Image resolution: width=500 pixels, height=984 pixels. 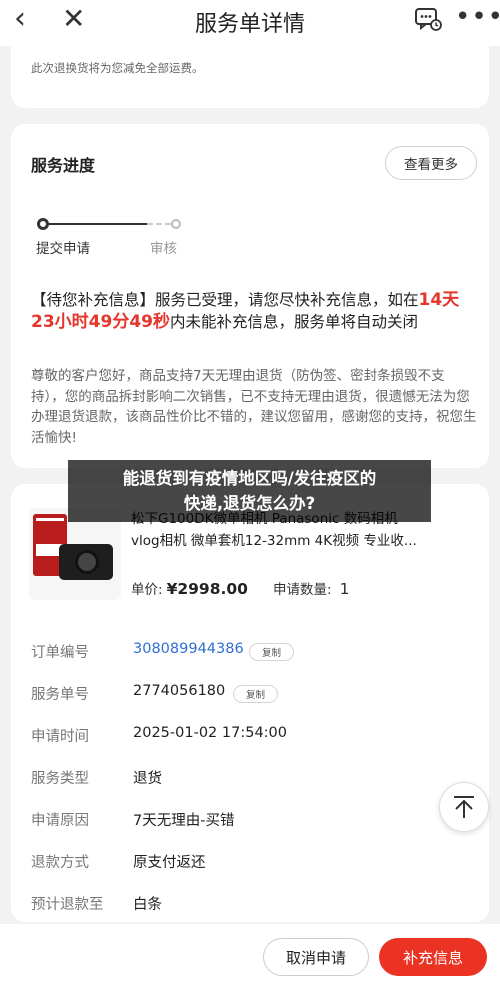 What do you see at coordinates (249, 491) in the screenshot?
I see `caption-overlay: 能退货到有疫情地区吗/发往疫区的 快递,退货怎么办?` at bounding box center [249, 491].